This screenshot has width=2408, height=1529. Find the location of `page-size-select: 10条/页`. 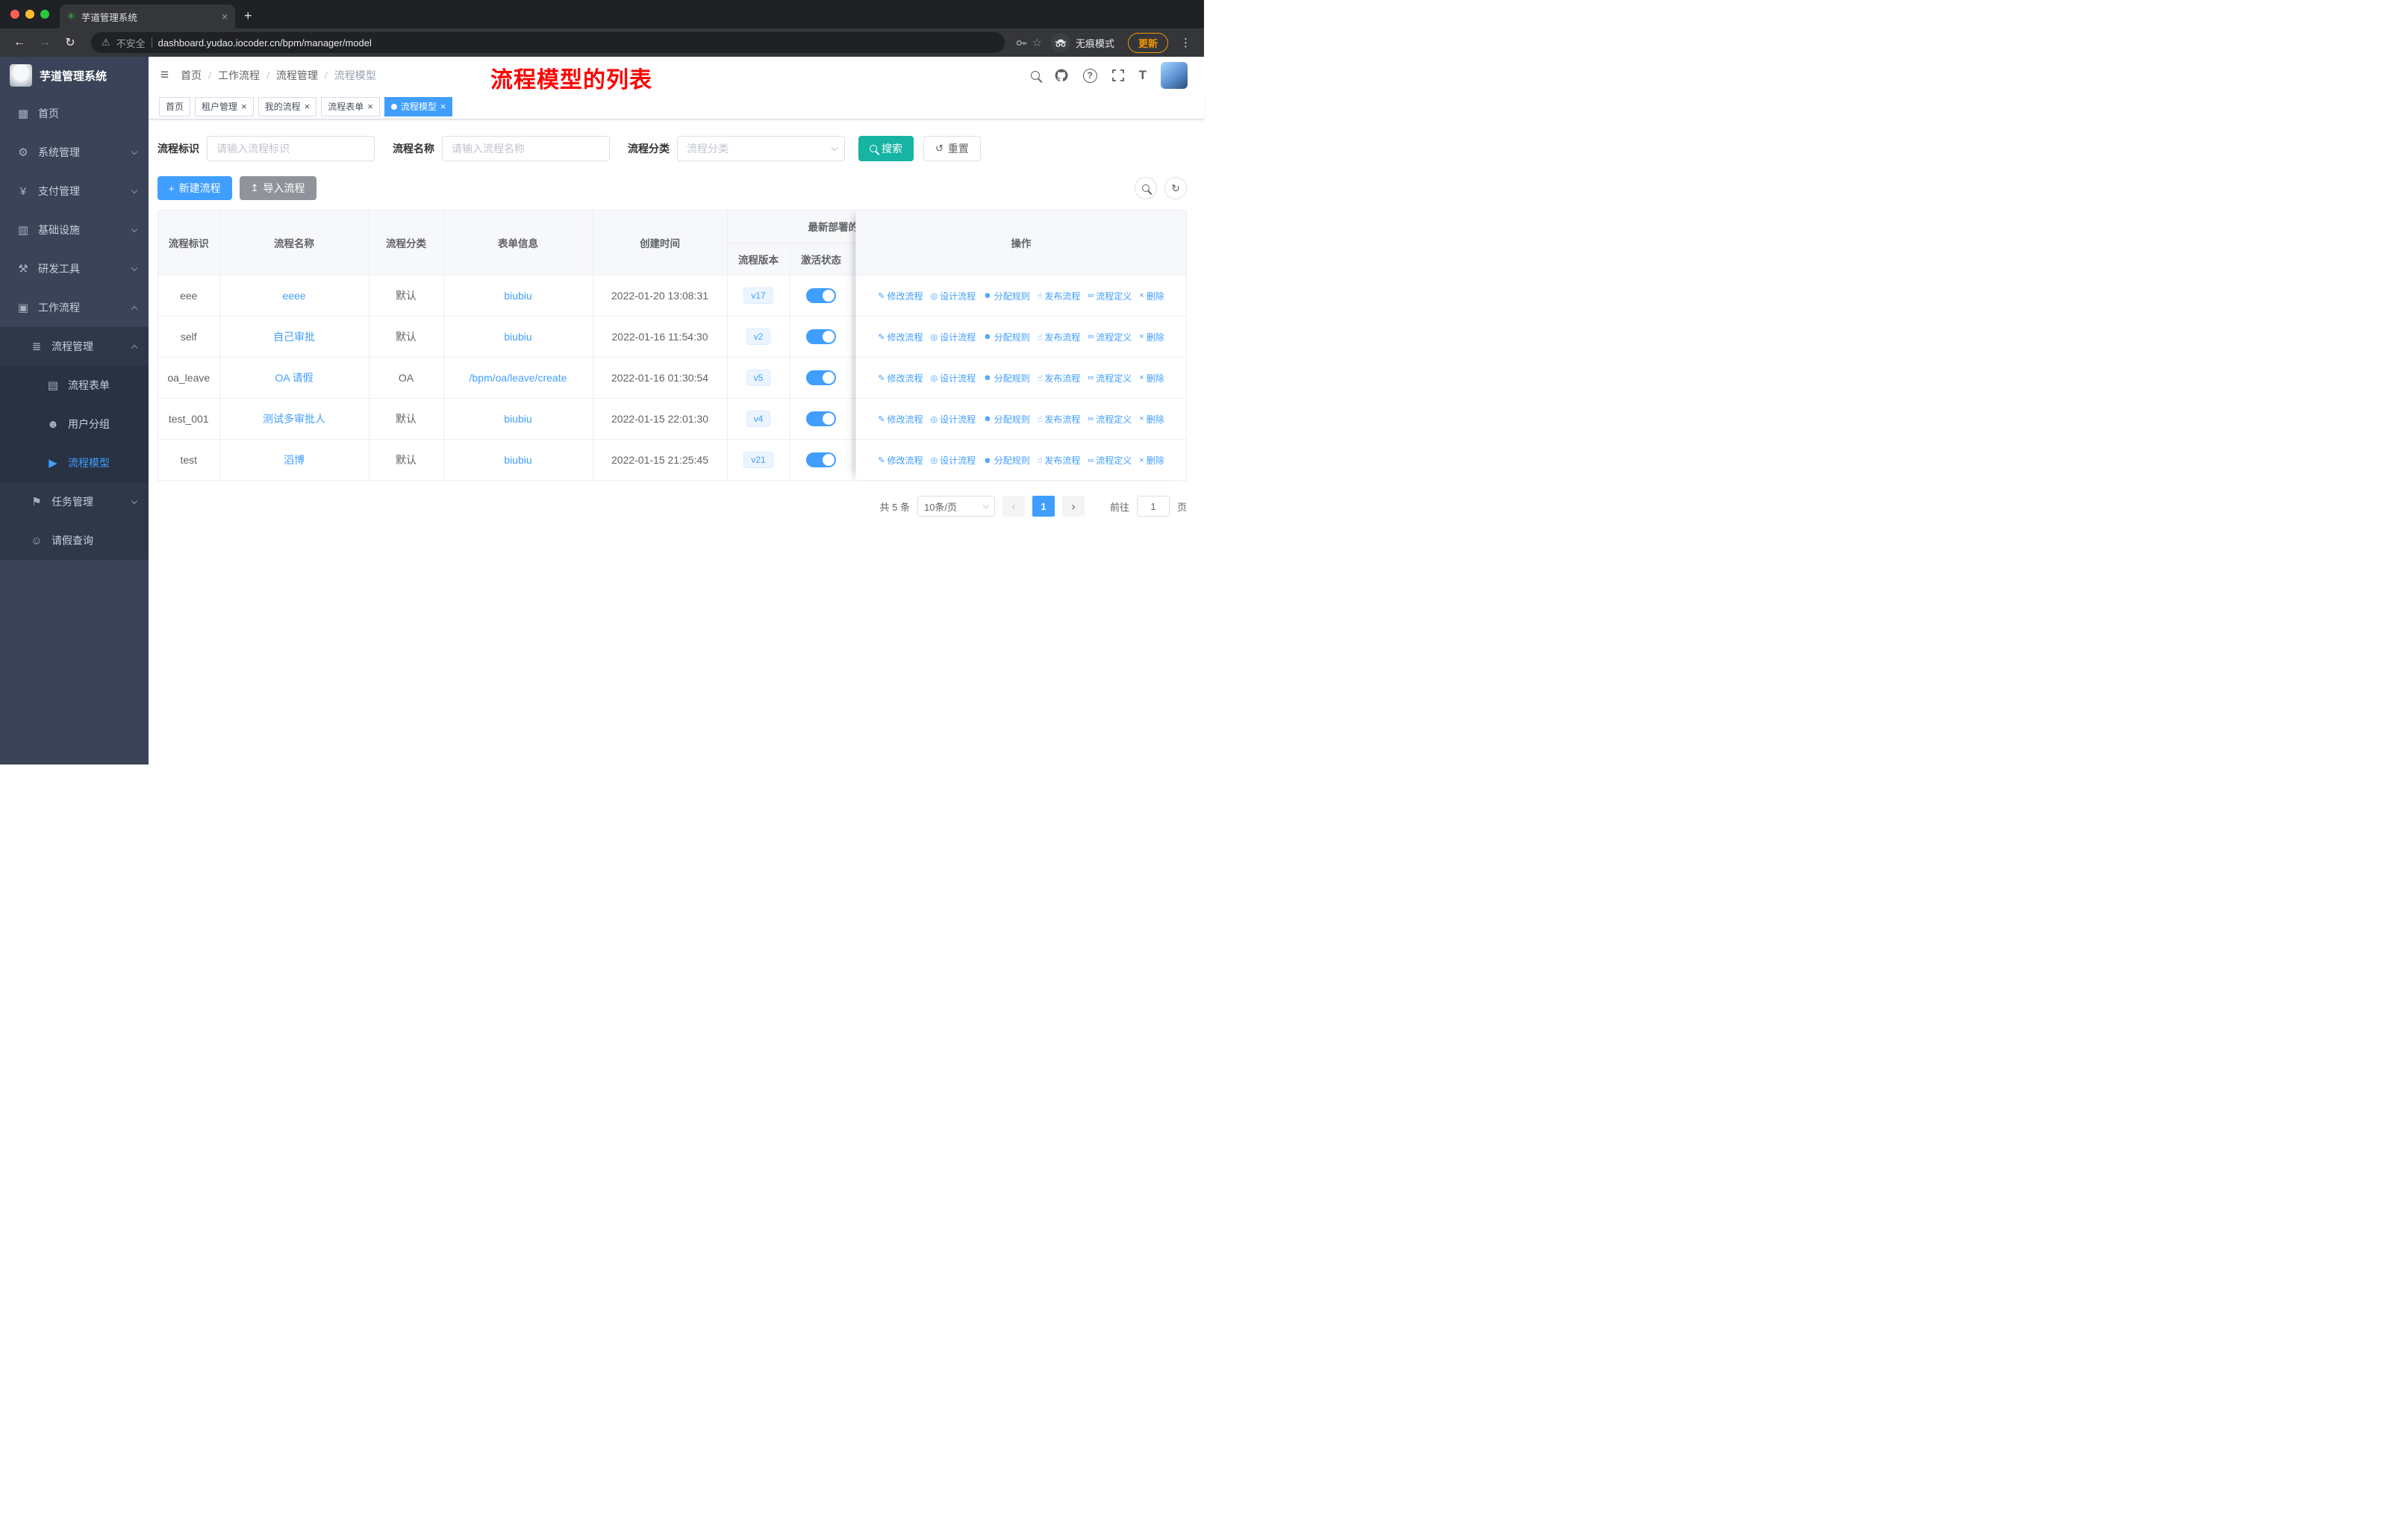

page-size-select: 10条/页 is located at coordinates (956, 507).